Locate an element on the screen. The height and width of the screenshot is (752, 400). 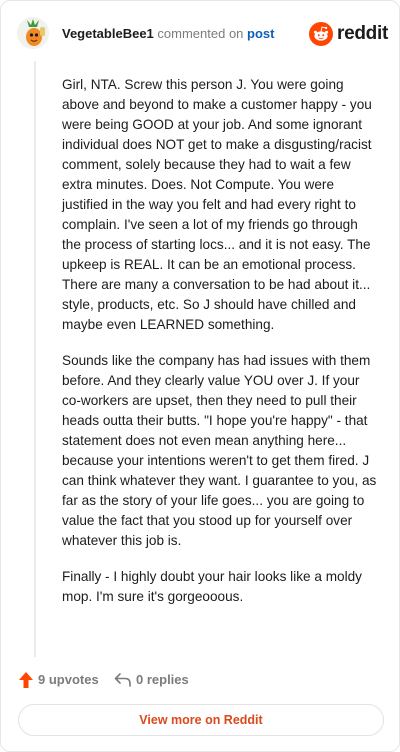
username: VegetableBee1 is located at coordinates (108, 33).